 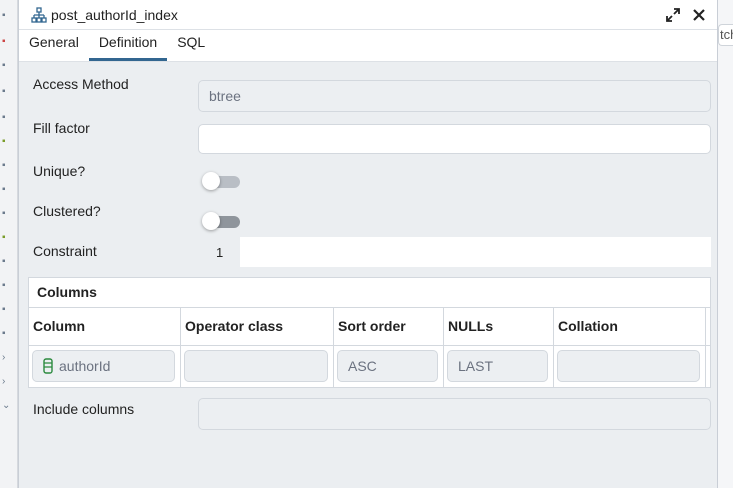 What do you see at coordinates (454, 139) in the screenshot?
I see `fill-factor-input` at bounding box center [454, 139].